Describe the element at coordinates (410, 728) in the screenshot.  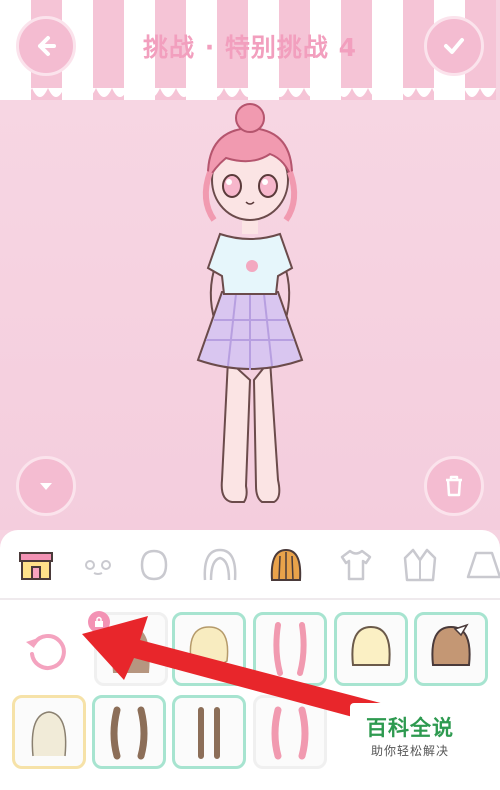
I see `watermark-title: 百科全说` at that location.